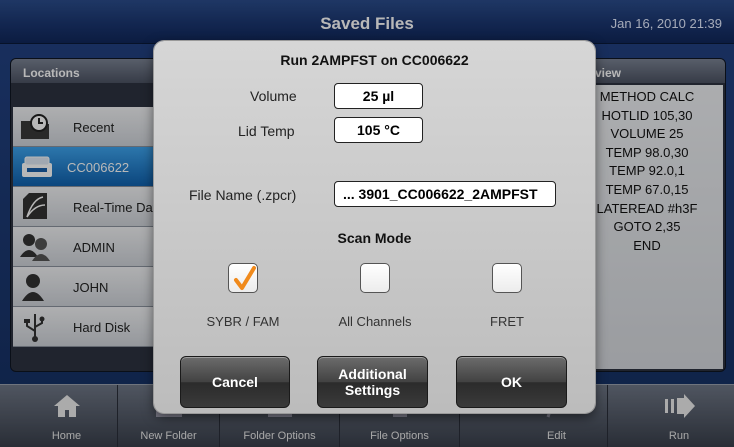 The image size is (734, 447). What do you see at coordinates (372, 390) in the screenshot?
I see `additional-settings-line2: Settings` at bounding box center [372, 390].